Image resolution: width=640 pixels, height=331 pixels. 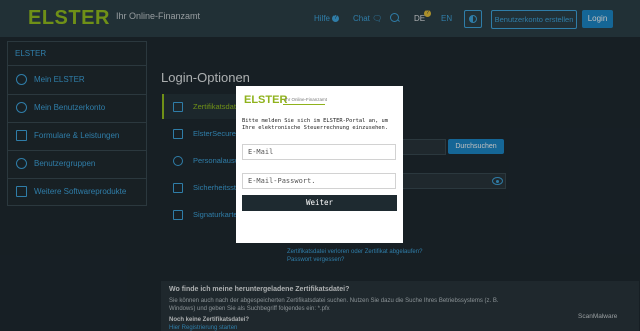 I want to click on email-input: E-Mail, so click(x=319, y=152).